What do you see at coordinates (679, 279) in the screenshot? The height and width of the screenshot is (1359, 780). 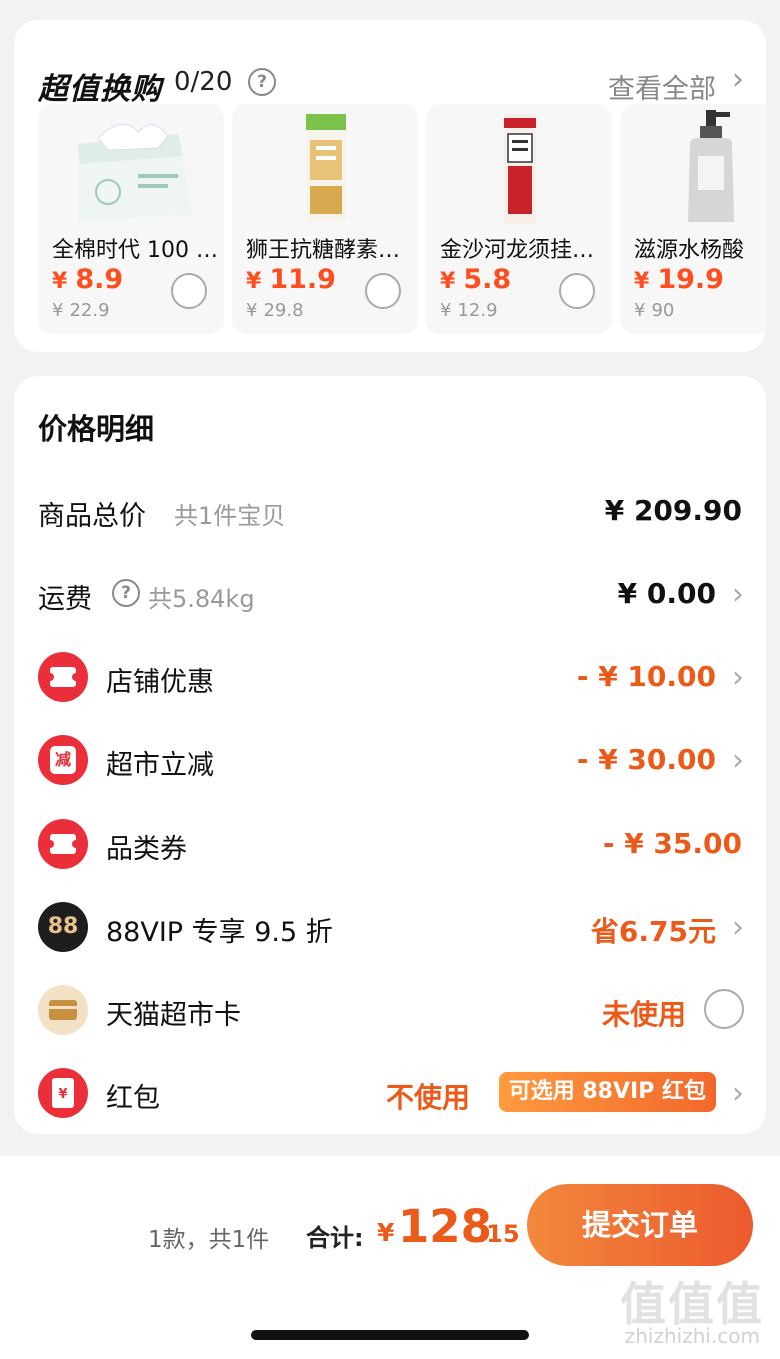 I see `product-price: ¥19.9` at bounding box center [679, 279].